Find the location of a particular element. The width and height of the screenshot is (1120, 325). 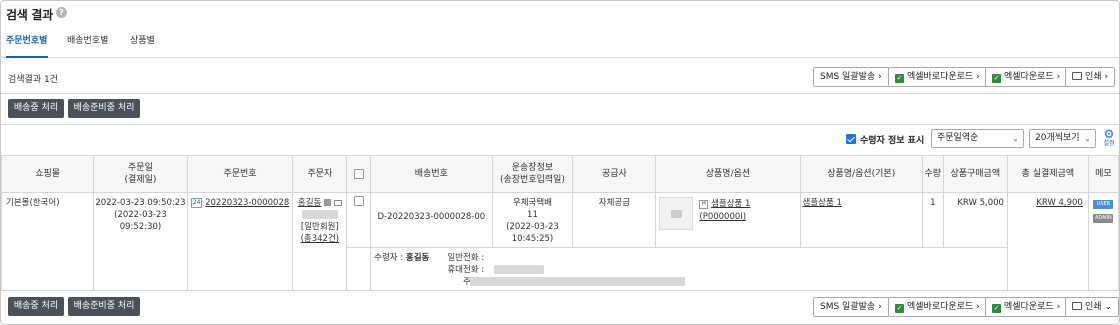

col-invoice-date-label: (송장번호입력일) is located at coordinates (532, 180).